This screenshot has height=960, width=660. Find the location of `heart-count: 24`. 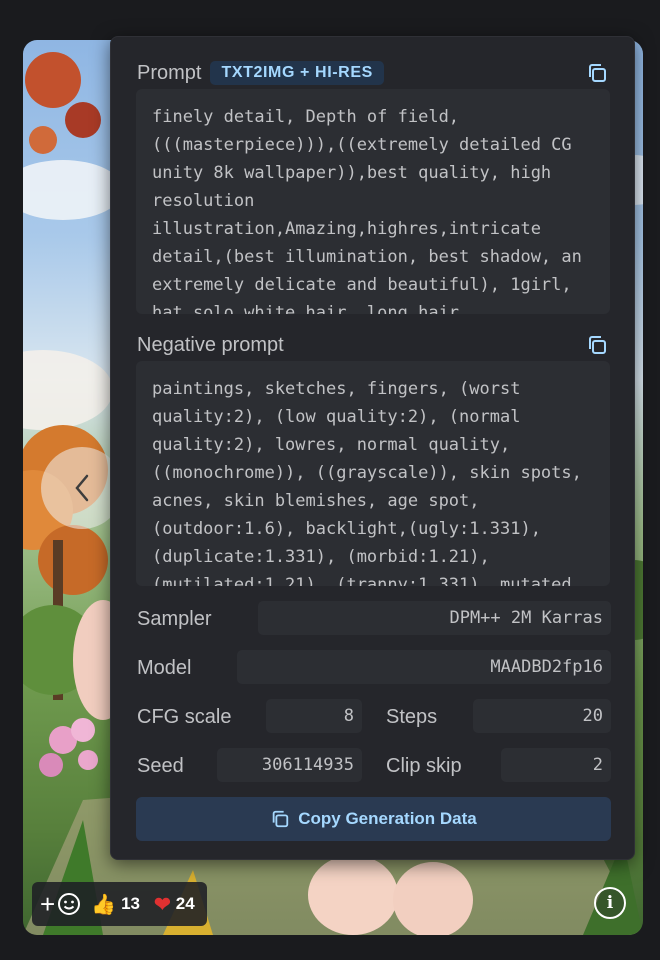

heart-count: 24 is located at coordinates (185, 903).